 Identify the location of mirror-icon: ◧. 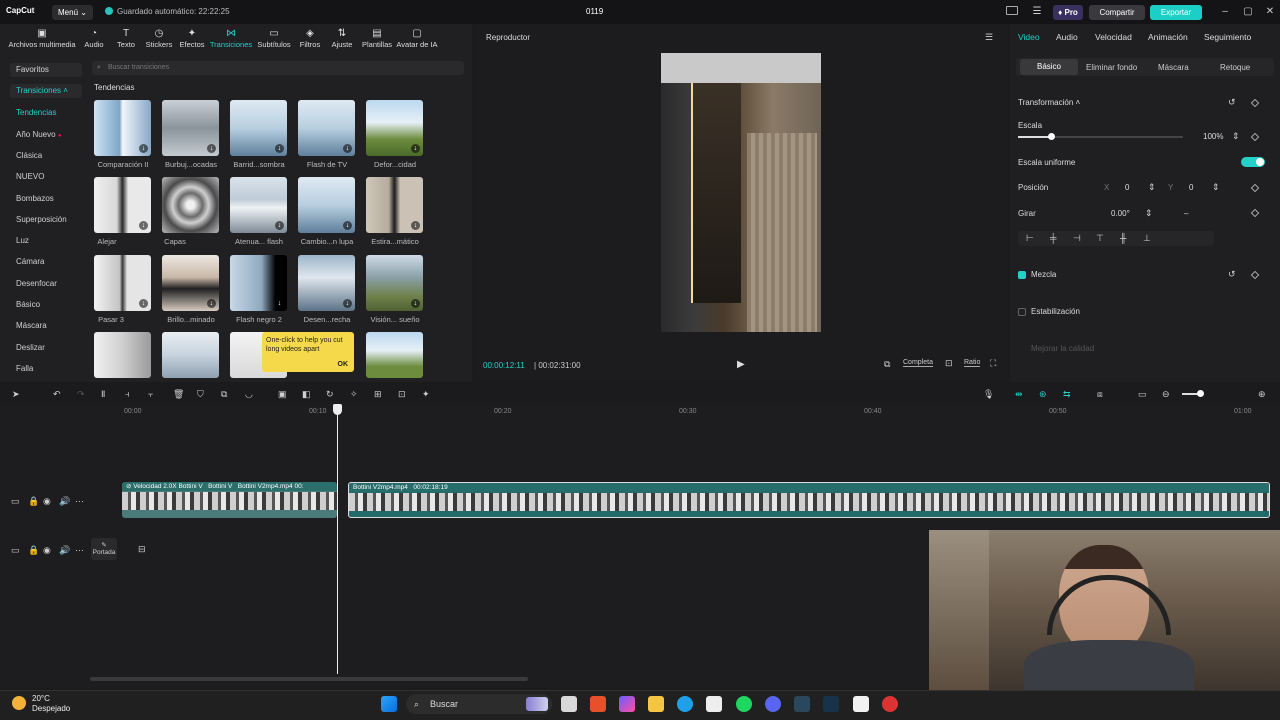
(306, 394).